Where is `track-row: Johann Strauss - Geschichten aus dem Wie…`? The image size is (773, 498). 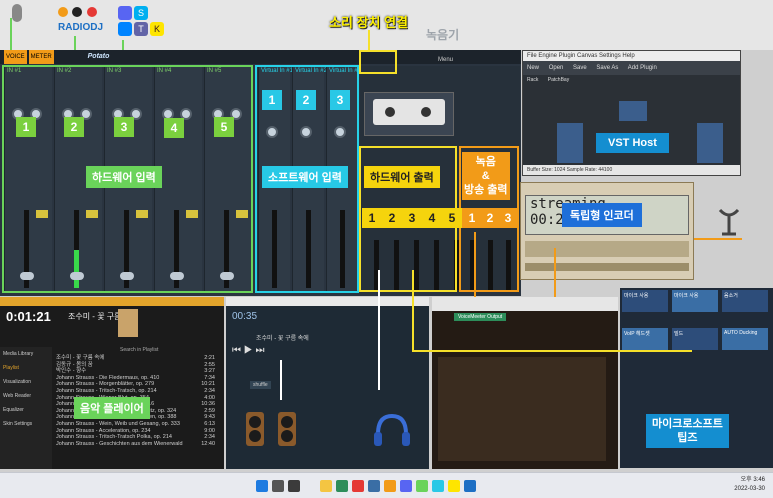 track-row: Johann Strauss - Geschichten aus dem Wie… is located at coordinates (135, 444).